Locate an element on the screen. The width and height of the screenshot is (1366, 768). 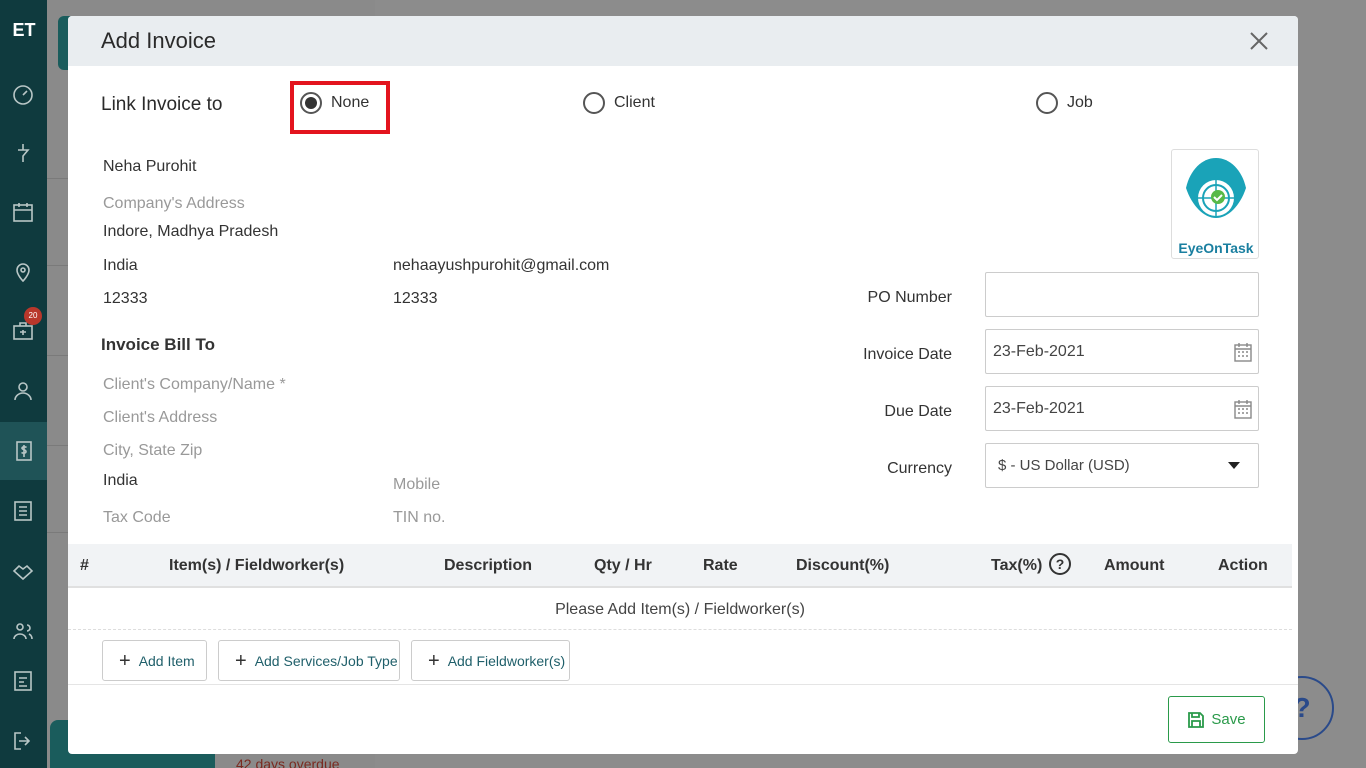
currency-select: $ - US Dollar (USD) is located at coordinates (1122, 465).